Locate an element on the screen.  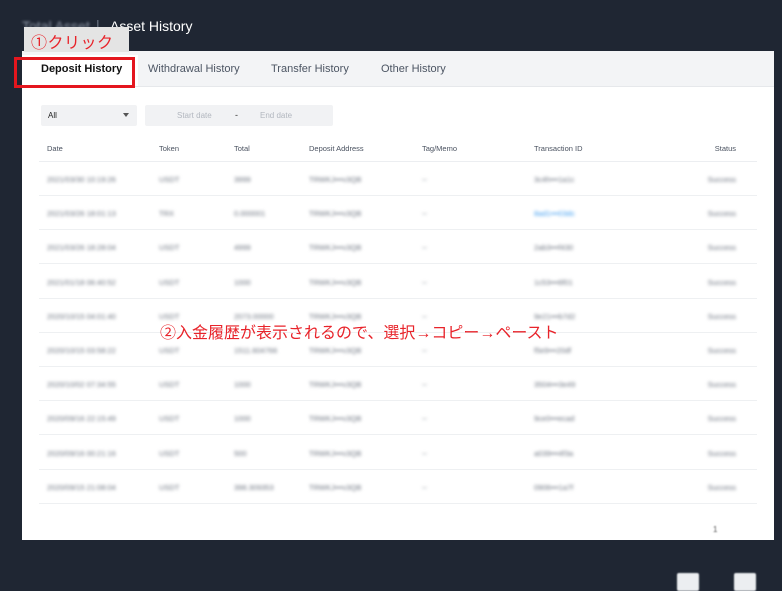
annotation-instruction: ②入金履歴が表示されるので、選択→コピー→ペースト is located at coordinates (359, 333).